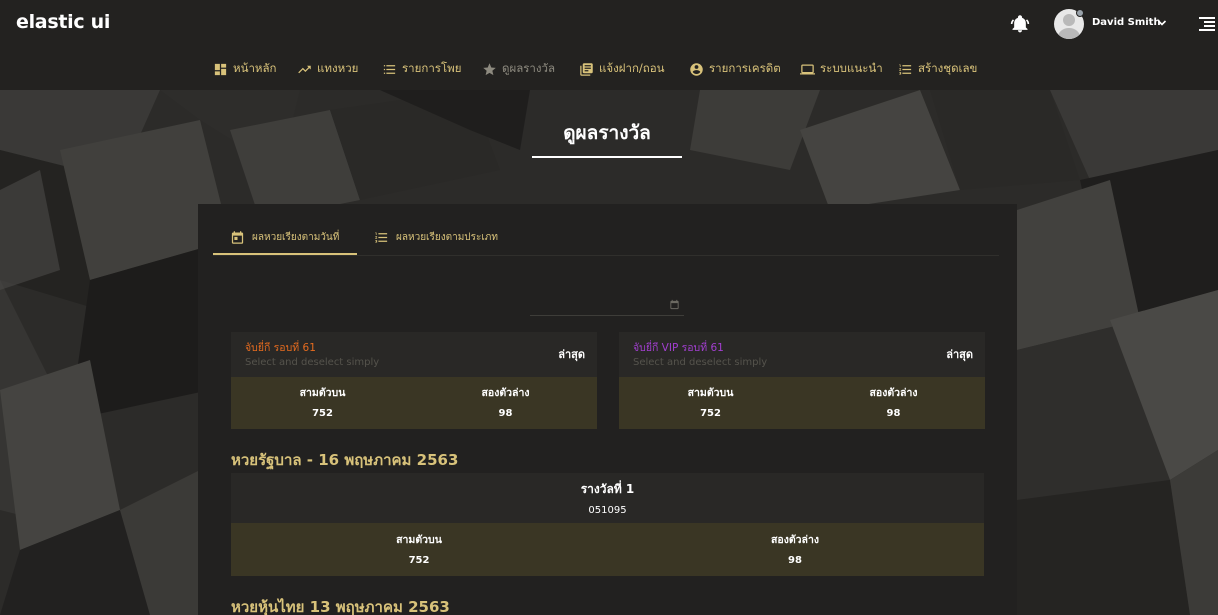 This screenshot has height=615, width=1218. Describe the element at coordinates (381, 237) in the screenshot. I see `list-numbered-icon` at that location.